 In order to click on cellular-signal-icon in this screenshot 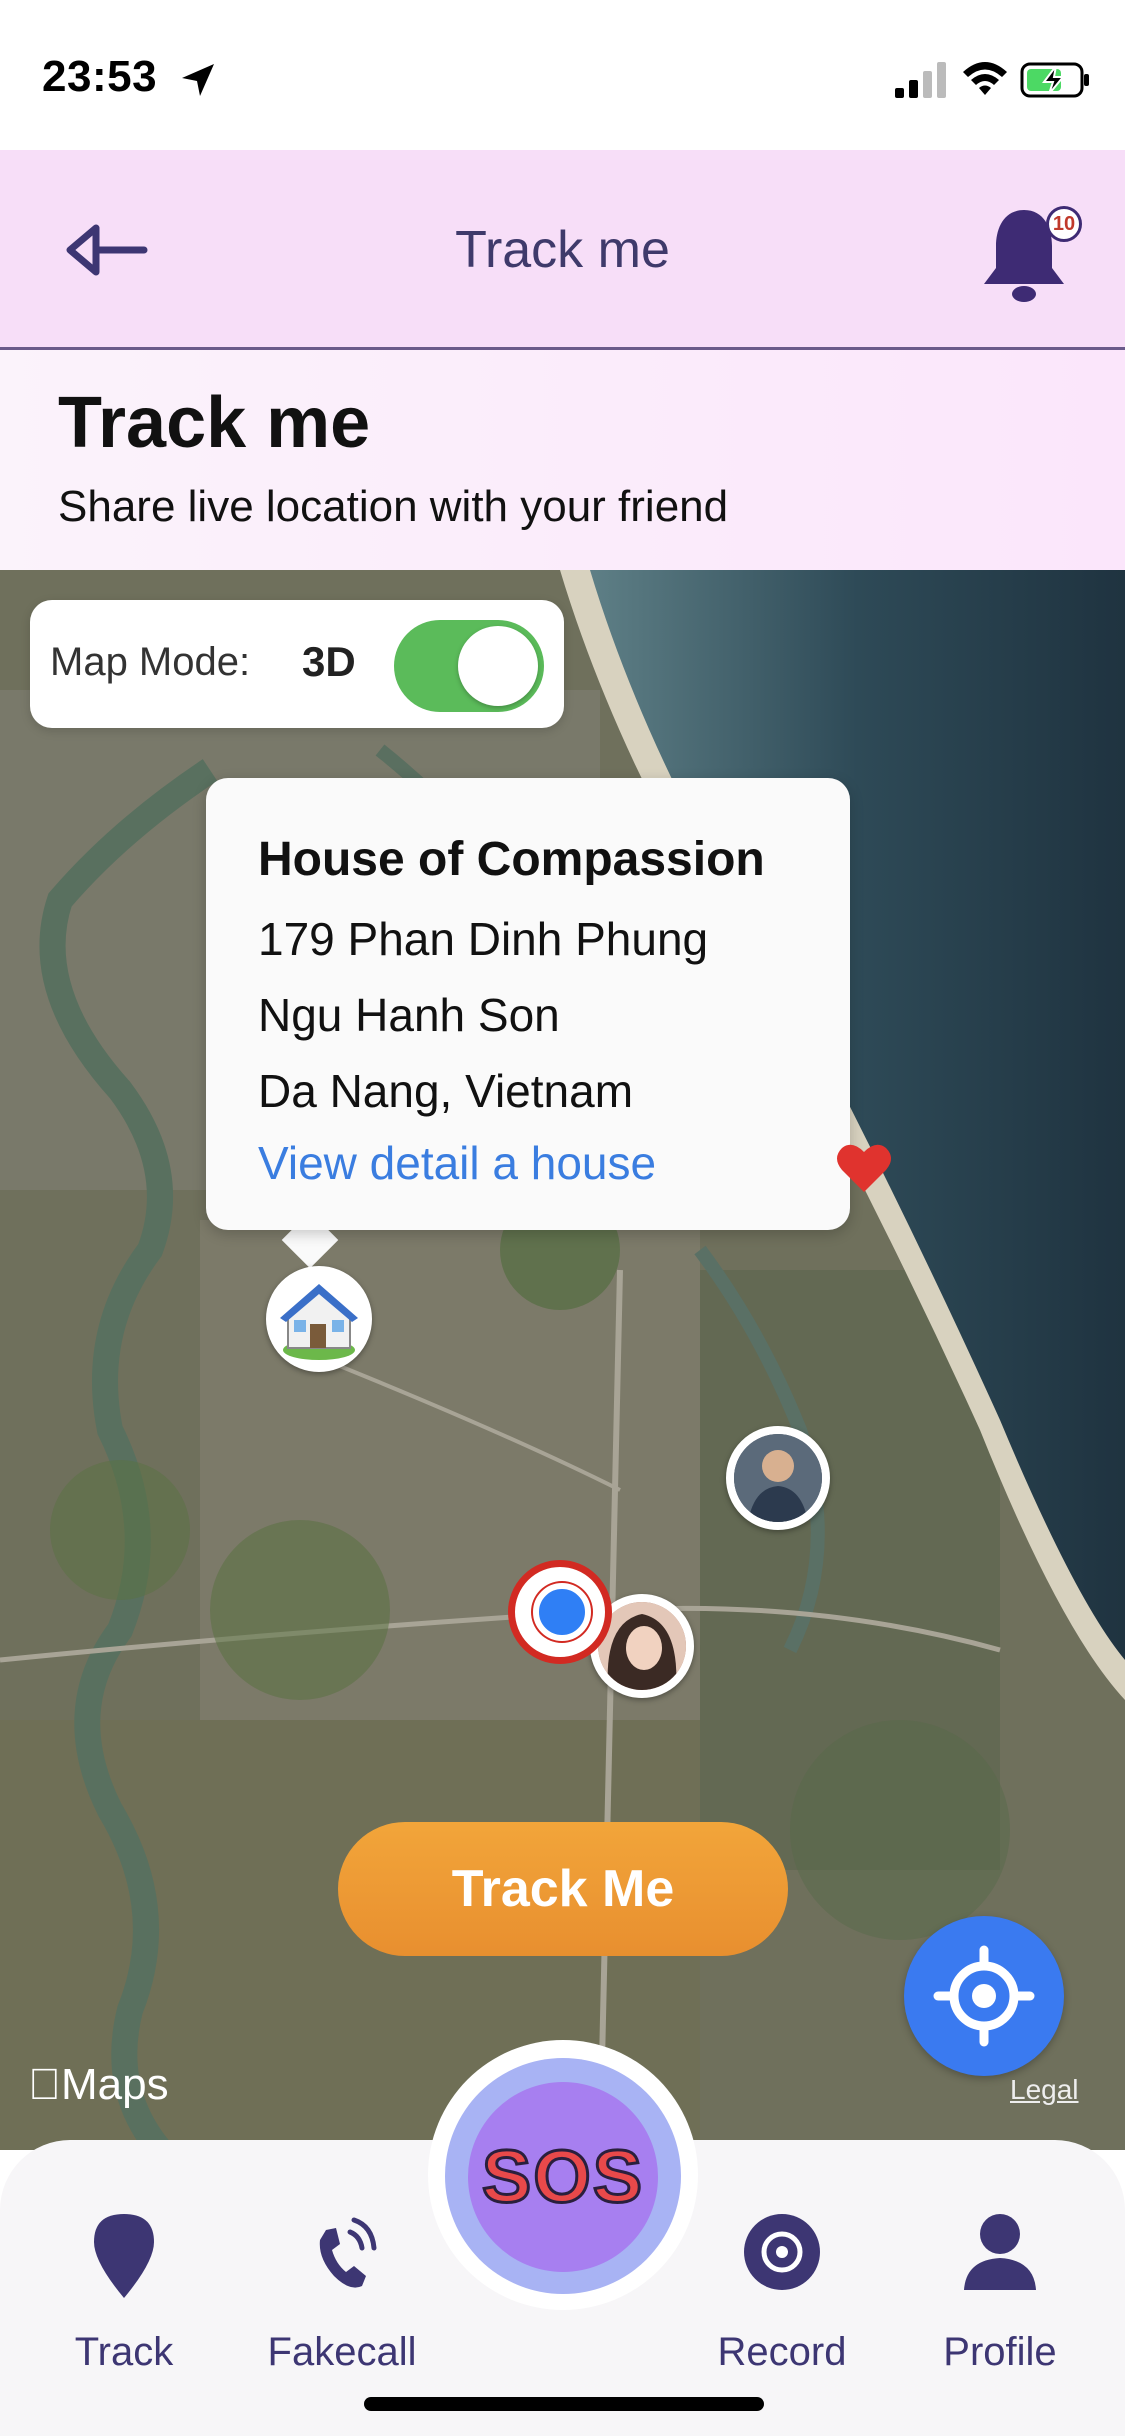, I will do `click(920, 80)`.